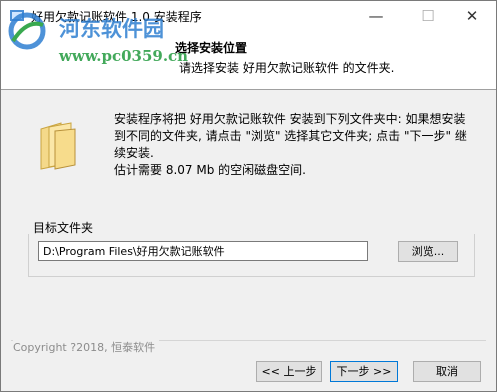 This screenshot has height=392, width=497. What do you see at coordinates (86, 347) in the screenshot?
I see `copyright-text: Copyright ?2018, 恒泰软件` at bounding box center [86, 347].